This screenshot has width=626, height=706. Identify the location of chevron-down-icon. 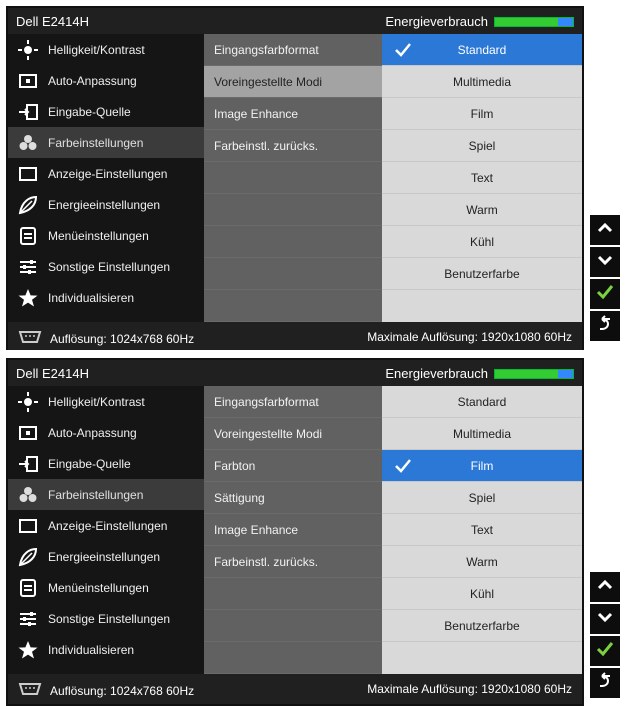
(605, 619).